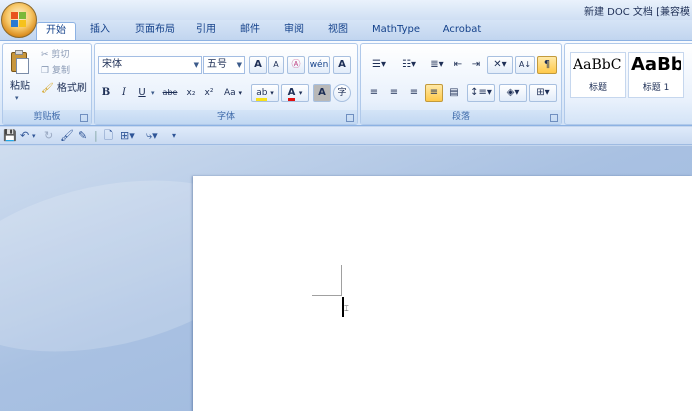 The width and height of the screenshot is (692, 411). What do you see at coordinates (262, 94) in the screenshot?
I see `highlighter-icon: ab` at bounding box center [262, 94].